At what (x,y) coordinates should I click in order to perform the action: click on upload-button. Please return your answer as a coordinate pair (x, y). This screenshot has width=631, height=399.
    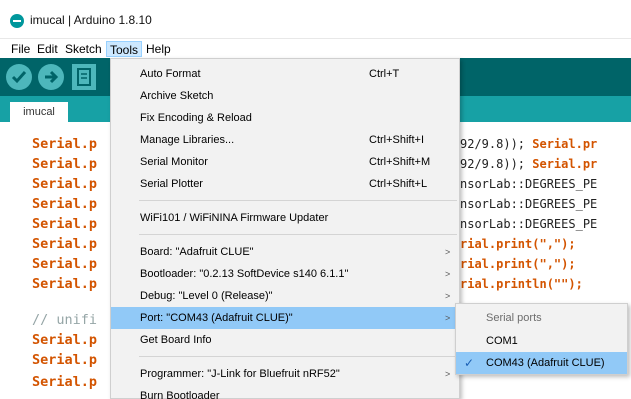
    Looking at the image, I should click on (51, 77).